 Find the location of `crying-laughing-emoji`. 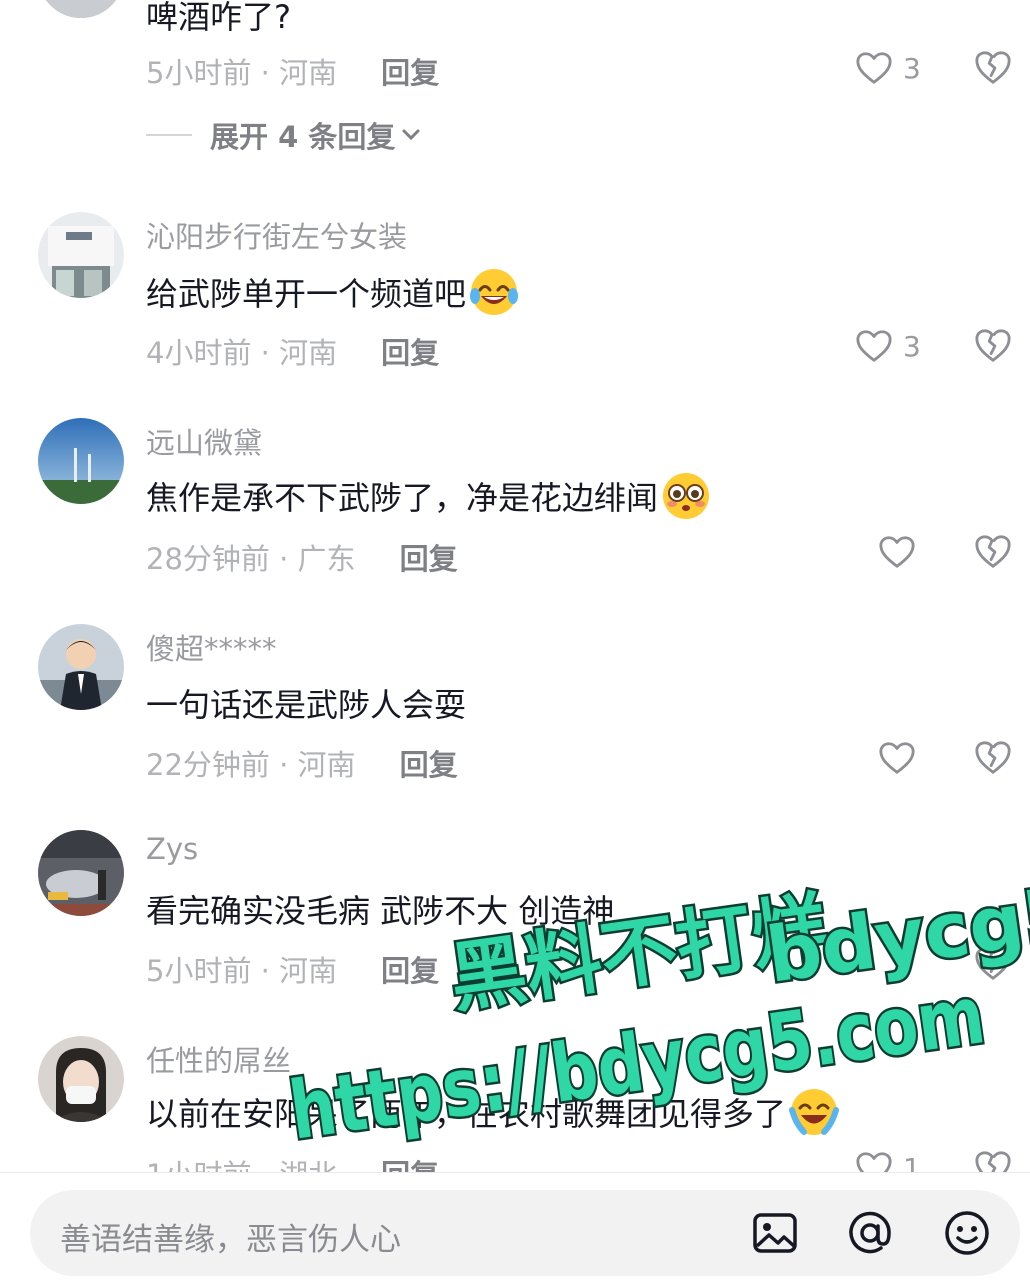

crying-laughing-emoji is located at coordinates (814, 1112).